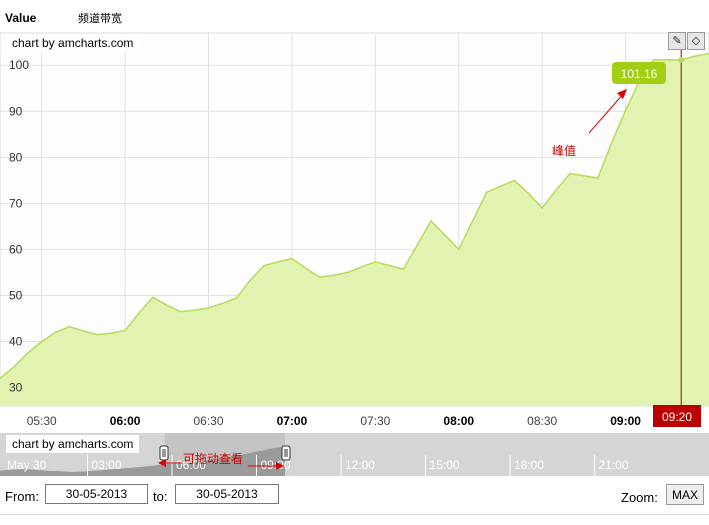 This screenshot has height=525, width=709. What do you see at coordinates (354, 514) in the screenshot?
I see `divider` at bounding box center [354, 514].